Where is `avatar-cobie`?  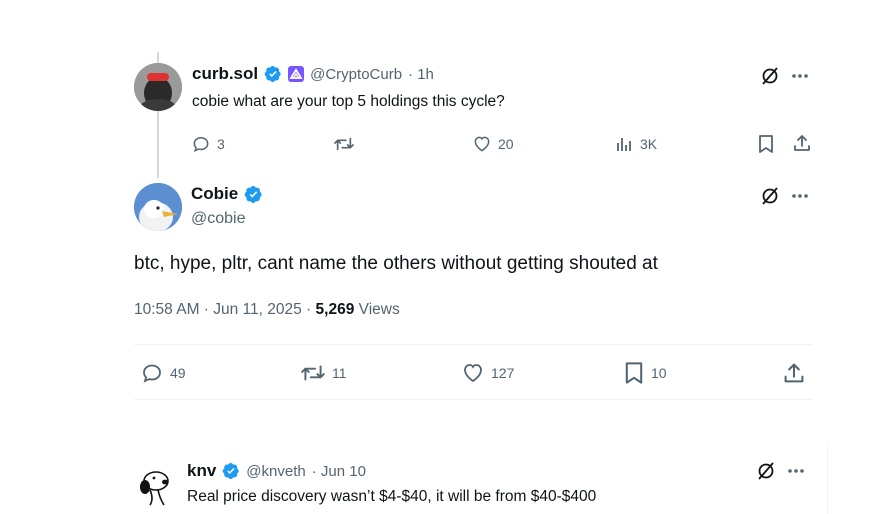
avatar-cobie is located at coordinates (158, 207).